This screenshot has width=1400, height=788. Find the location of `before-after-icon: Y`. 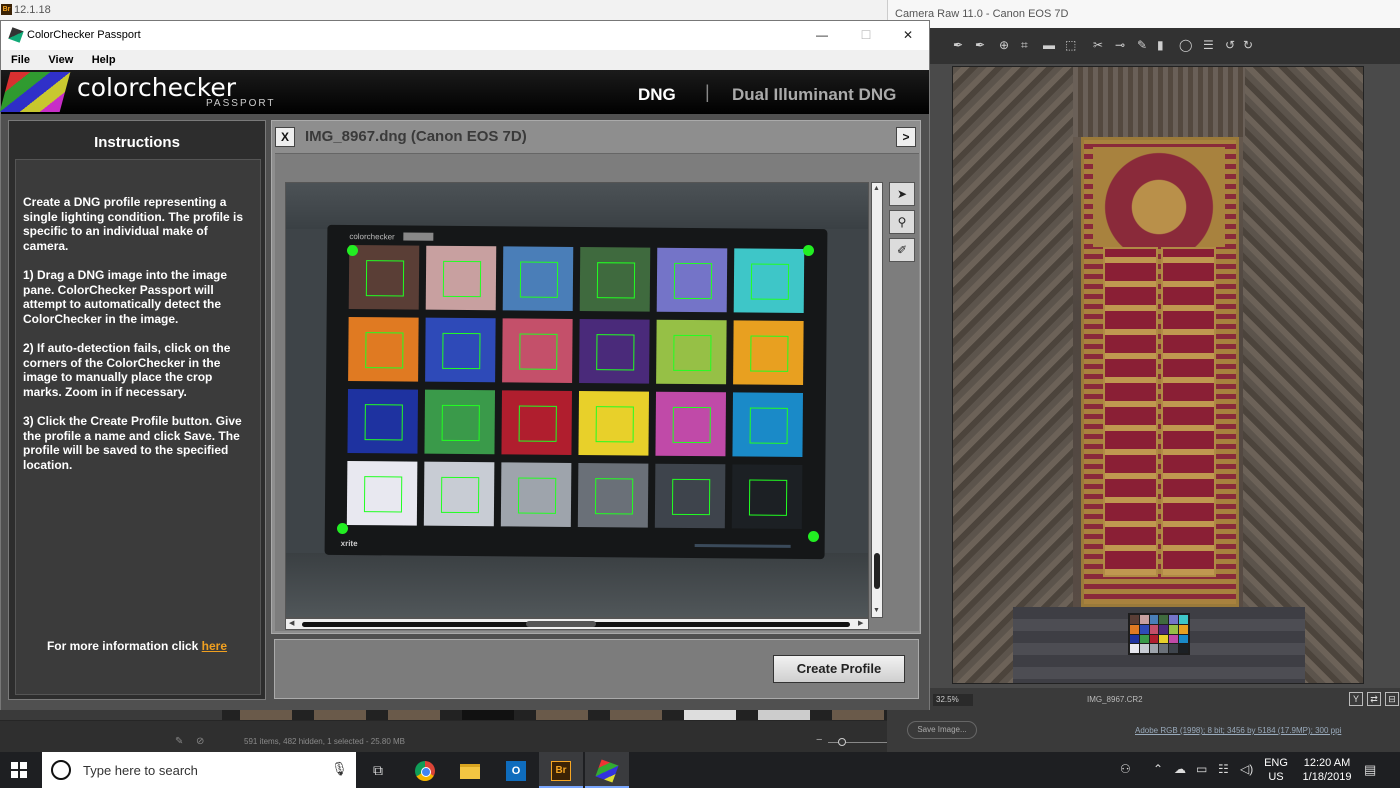

before-after-icon: Y is located at coordinates (1356, 699).